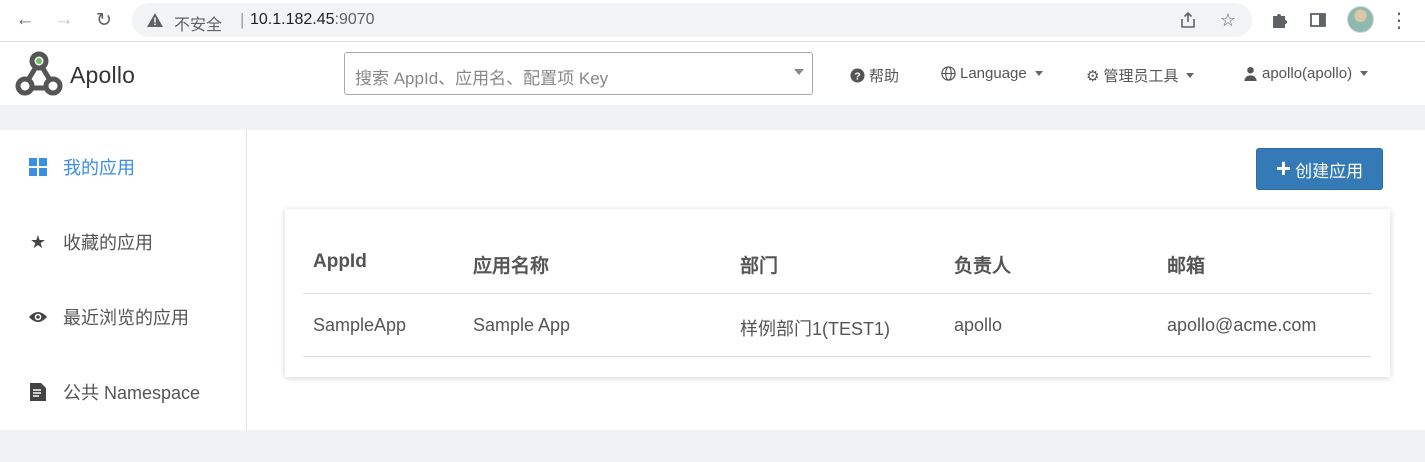 This screenshot has height=462, width=1425. I want to click on column-header-appid: AppId, so click(340, 261).